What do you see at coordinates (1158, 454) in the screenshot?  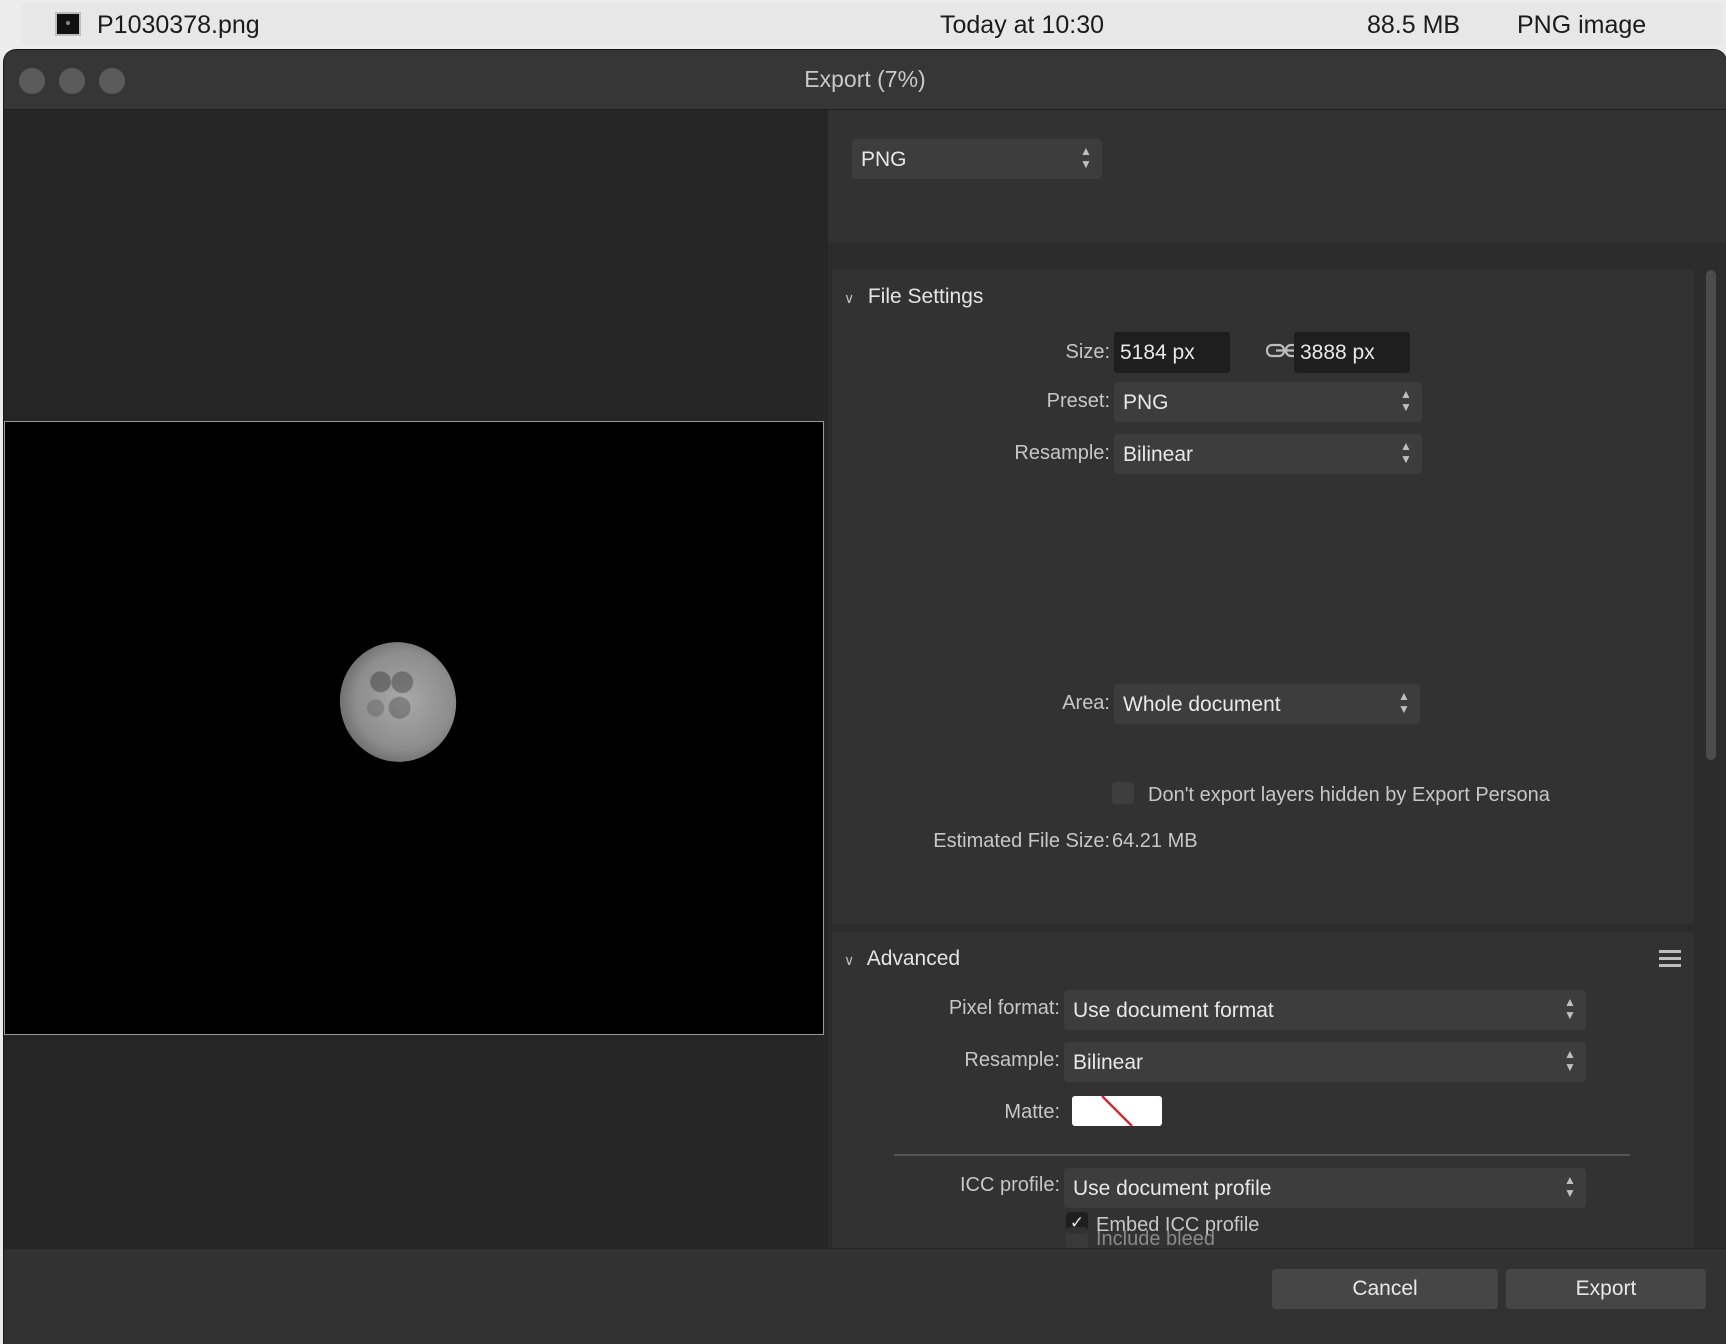 I see `resample-select-value: Bilinear` at bounding box center [1158, 454].